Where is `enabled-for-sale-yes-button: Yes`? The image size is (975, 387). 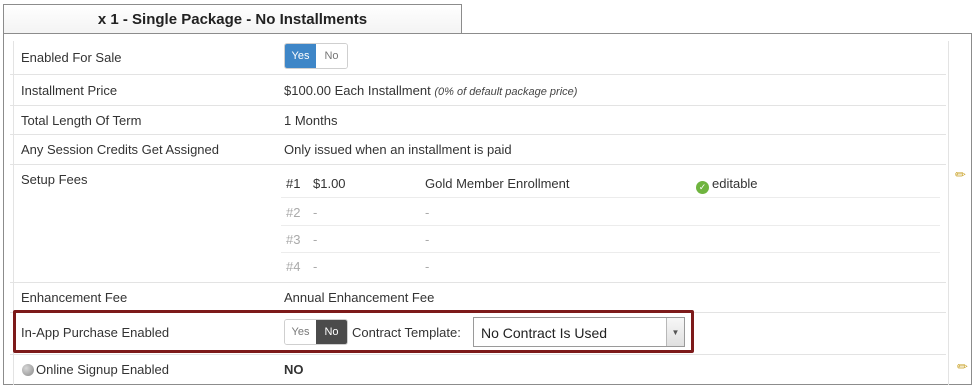
enabled-for-sale-yes-button: Yes is located at coordinates (300, 56).